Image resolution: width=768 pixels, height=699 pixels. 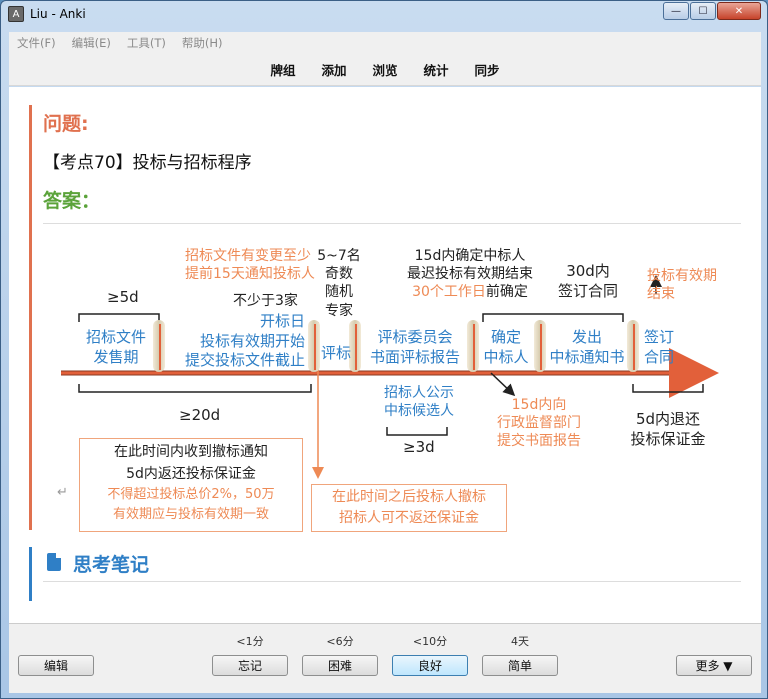 What do you see at coordinates (115, 347) in the screenshot?
I see `stage-doc-sale: 招标文件 发售期` at bounding box center [115, 347].